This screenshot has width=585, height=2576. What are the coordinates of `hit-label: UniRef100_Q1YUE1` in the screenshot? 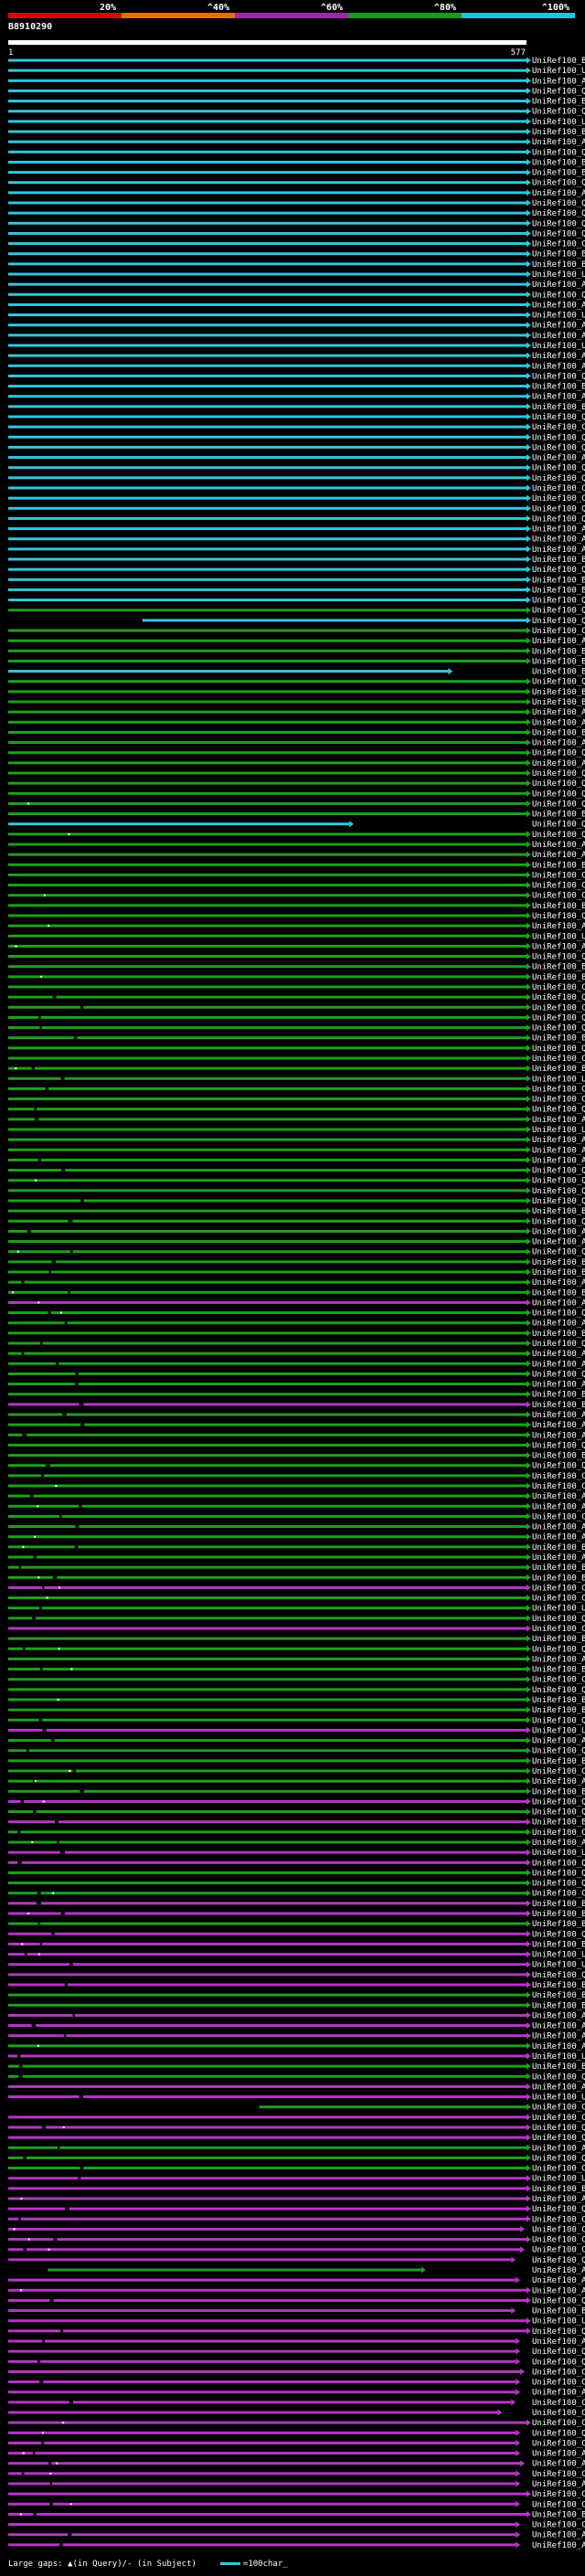 It's located at (559, 1802).